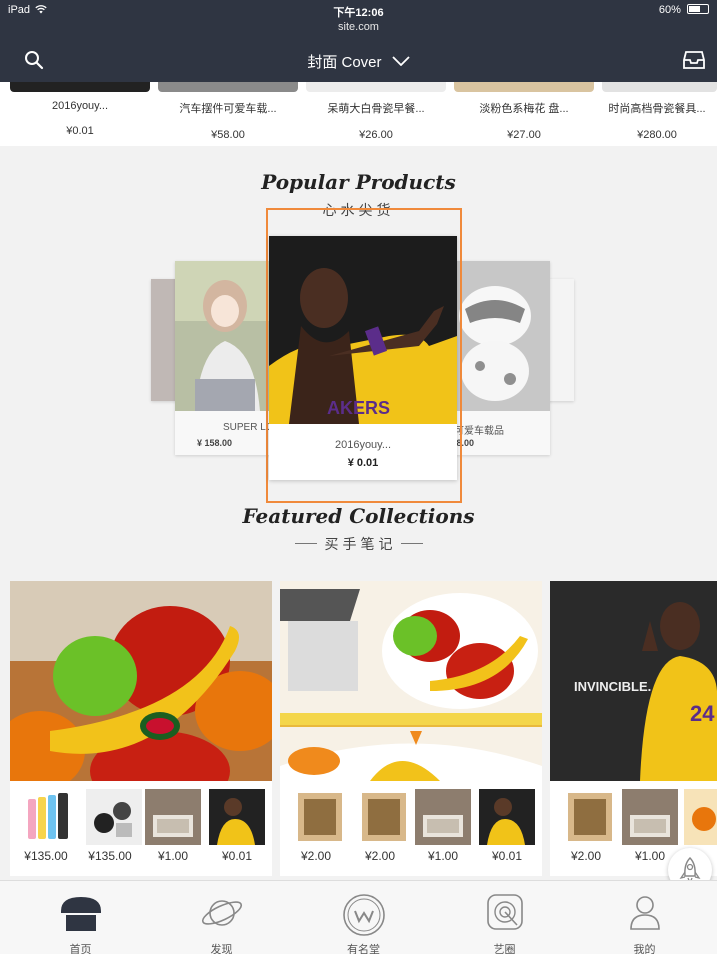 The height and width of the screenshot is (954, 717). What do you see at coordinates (504, 949) in the screenshot?
I see `tab-label: 艺圈` at bounding box center [504, 949].